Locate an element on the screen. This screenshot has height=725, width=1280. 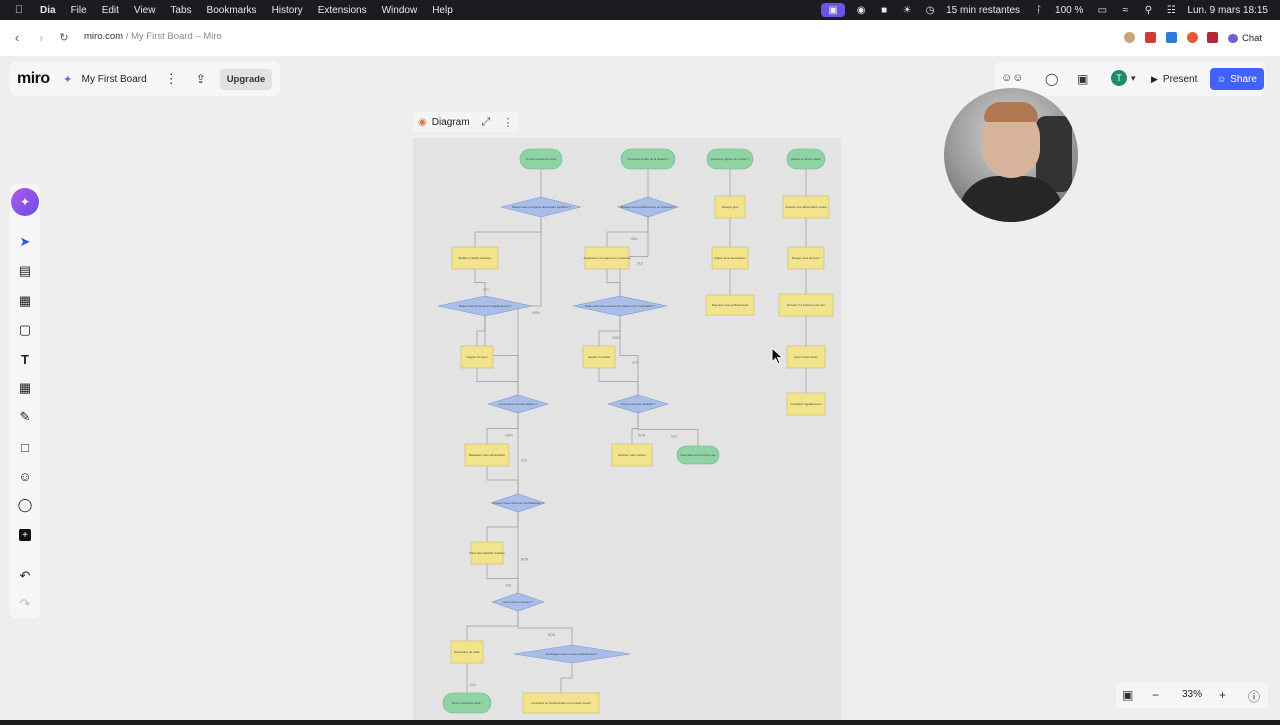
zoom-level: 33% is located at coordinates (1192, 694).